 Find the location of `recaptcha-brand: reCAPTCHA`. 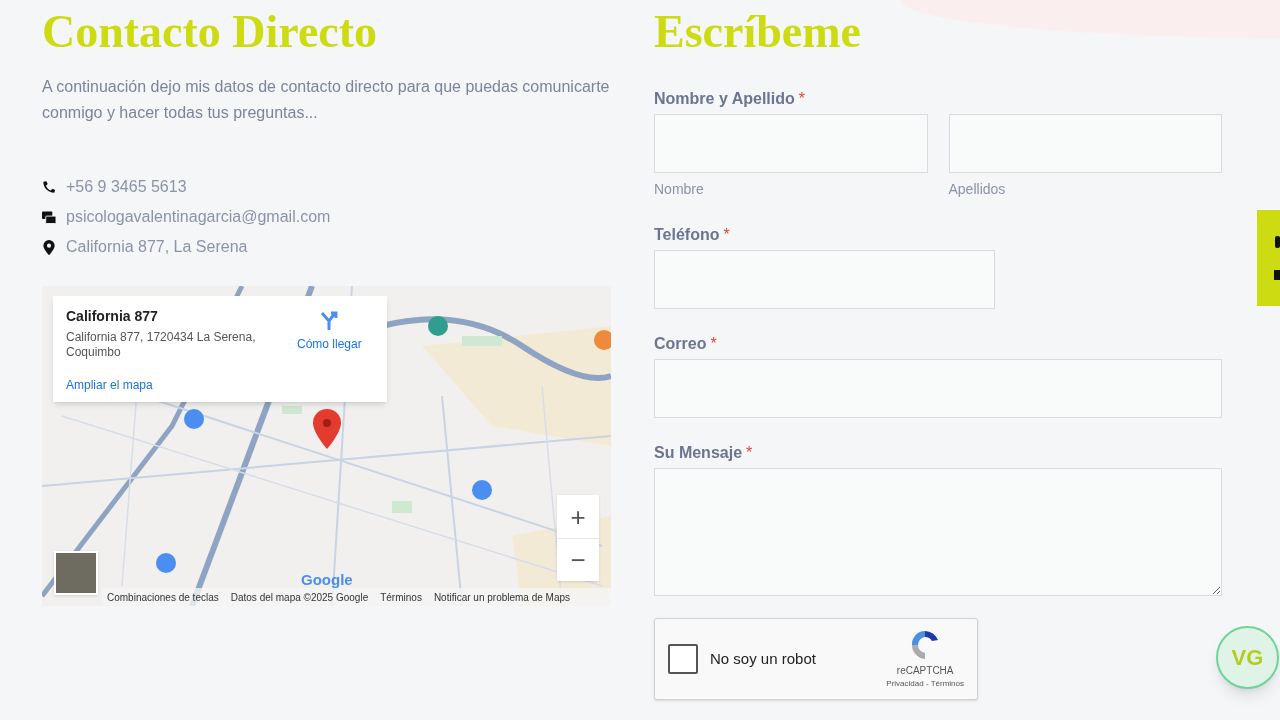

recaptcha-brand: reCAPTCHA is located at coordinates (925, 671).